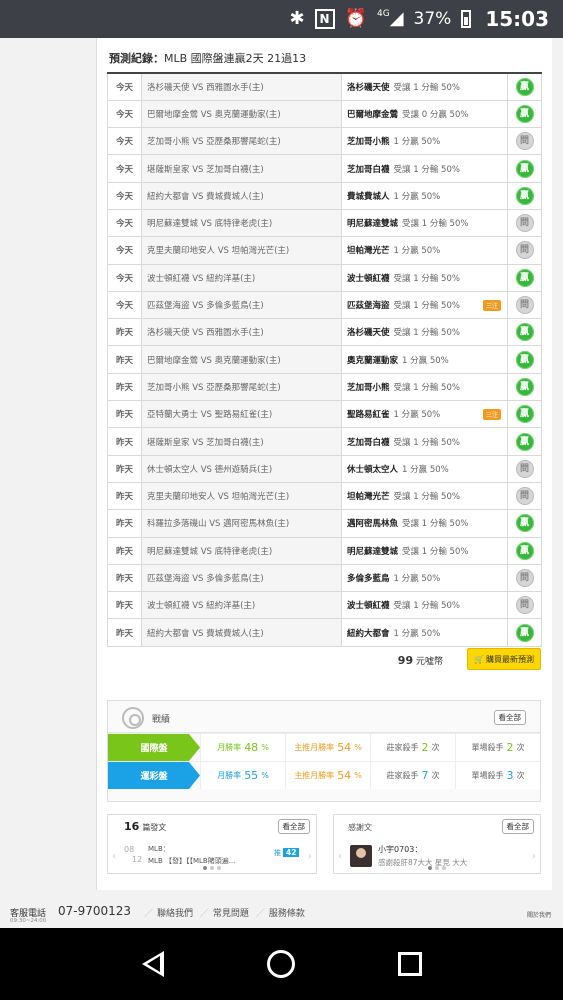  I want to click on table-row: 今天 波士頓紅襪 VS 紐約洋基(主) 波士頓紅襪 受讓 1 分輸 50% 贏, so click(324, 277).